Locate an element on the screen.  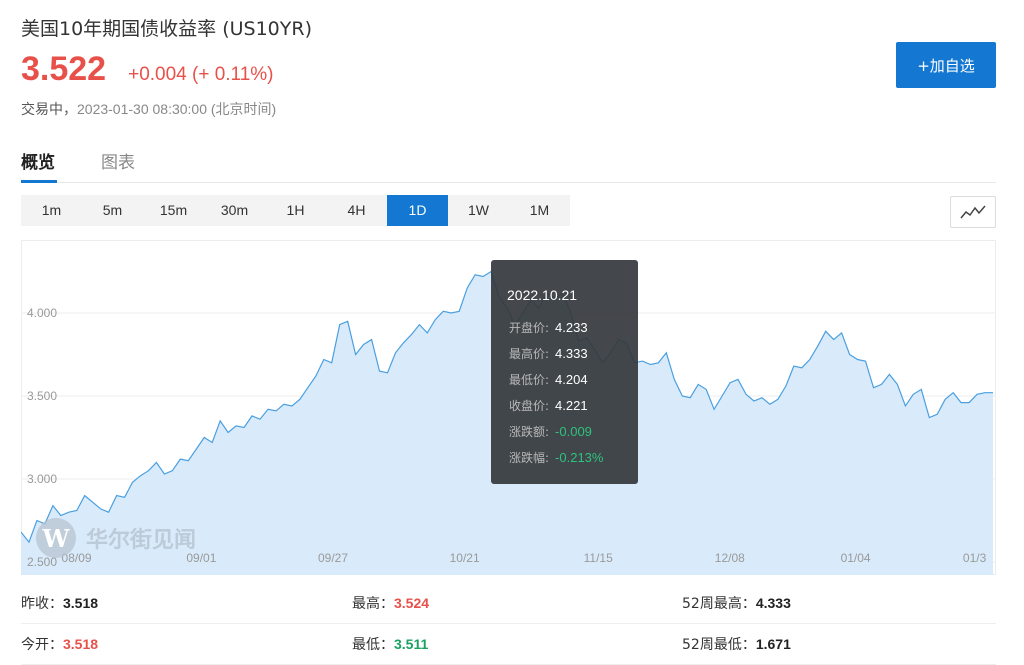
line-chart-icon is located at coordinates (973, 212).